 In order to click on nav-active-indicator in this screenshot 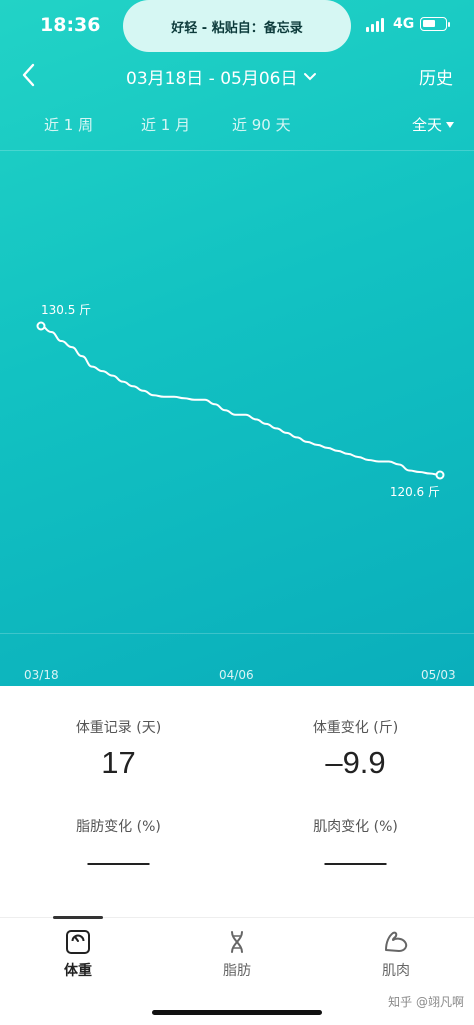, I will do `click(78, 917)`.